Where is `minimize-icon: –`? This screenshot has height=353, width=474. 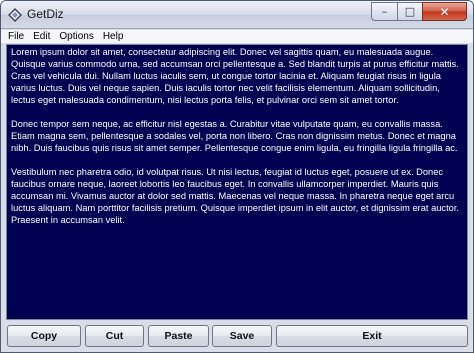 minimize-icon: – is located at coordinates (384, 11).